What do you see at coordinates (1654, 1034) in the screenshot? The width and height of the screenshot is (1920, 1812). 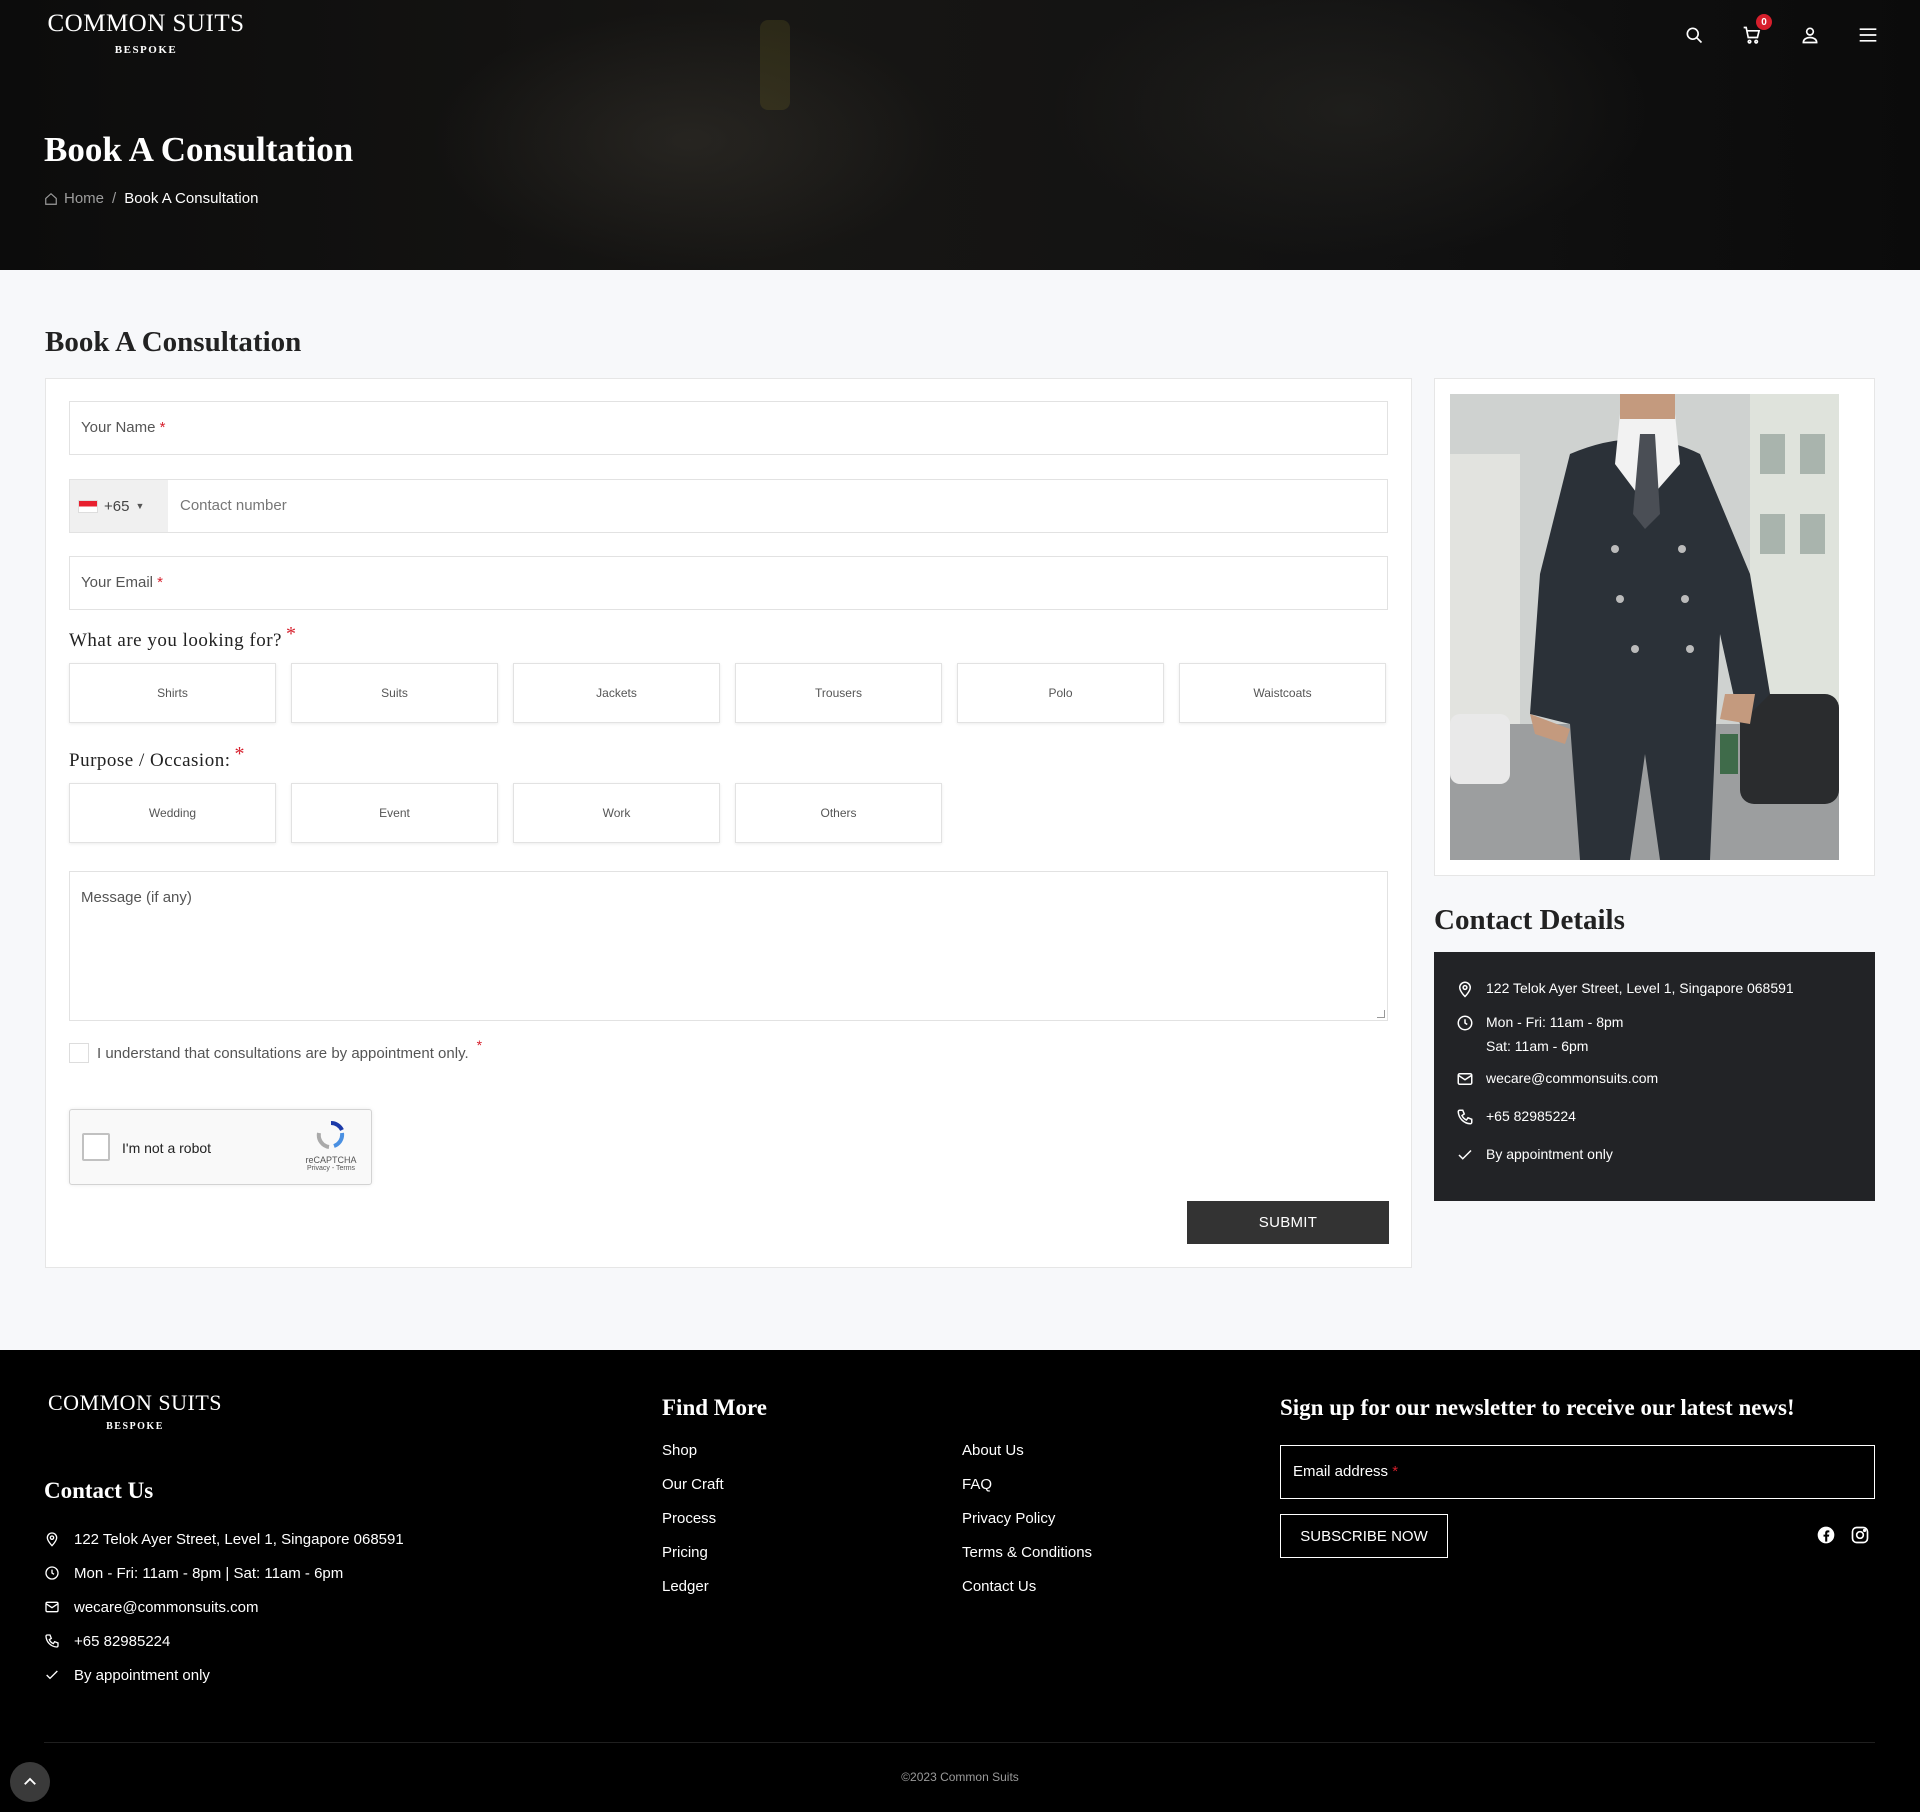 I see `contact-hours: Mon - Fri: 11am - 8pm Sat: 11am - 6pm` at bounding box center [1654, 1034].